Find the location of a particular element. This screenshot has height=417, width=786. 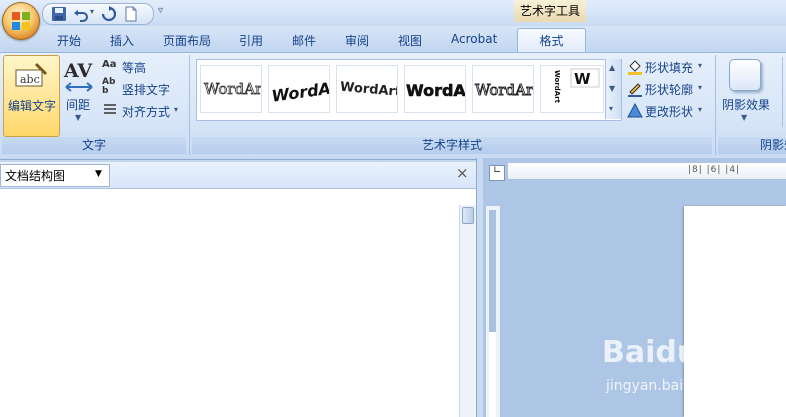

wordart-style-2: WordArt is located at coordinates (299, 89).